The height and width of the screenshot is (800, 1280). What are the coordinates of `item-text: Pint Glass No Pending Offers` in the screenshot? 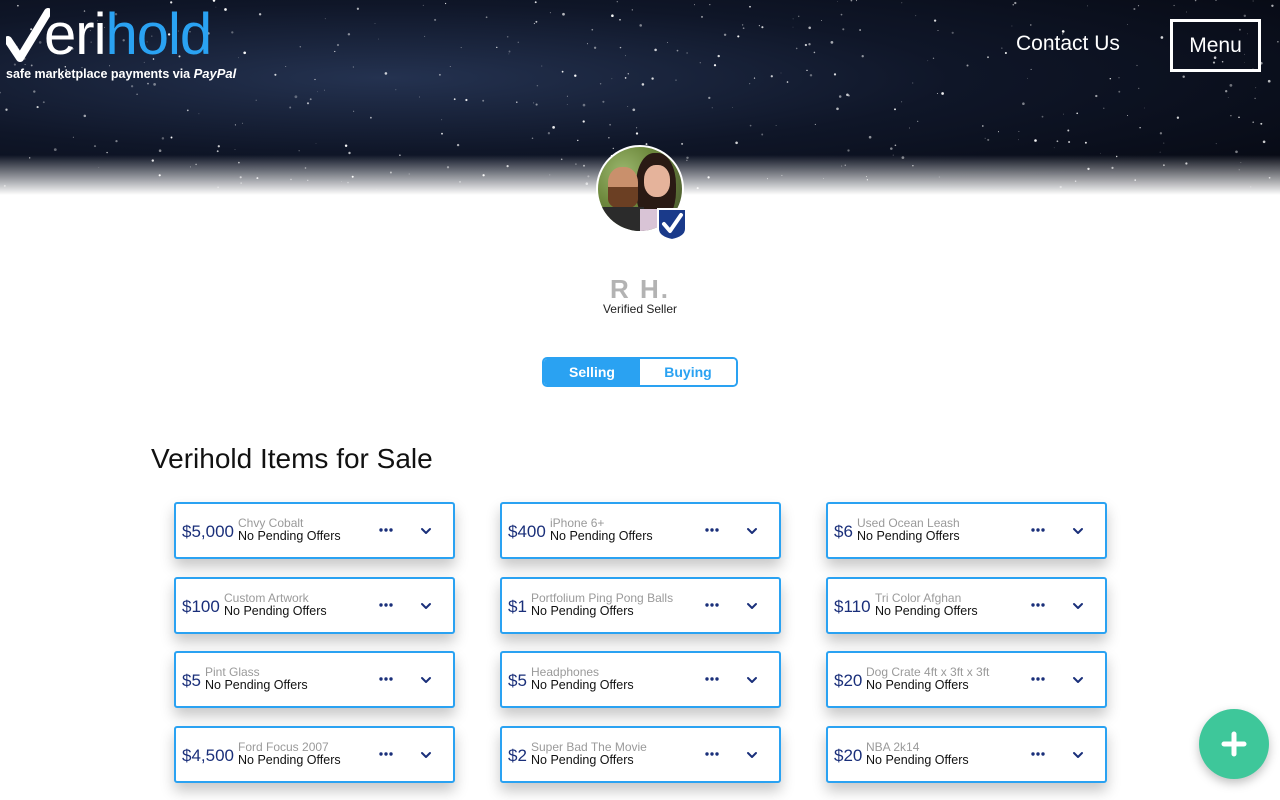 It's located at (256, 679).